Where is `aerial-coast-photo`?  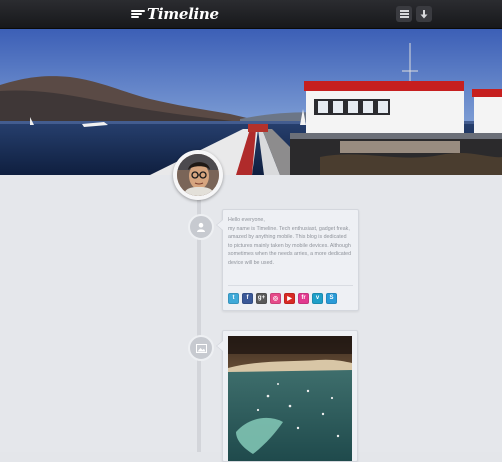
aerial-coast-photo is located at coordinates (290, 398).